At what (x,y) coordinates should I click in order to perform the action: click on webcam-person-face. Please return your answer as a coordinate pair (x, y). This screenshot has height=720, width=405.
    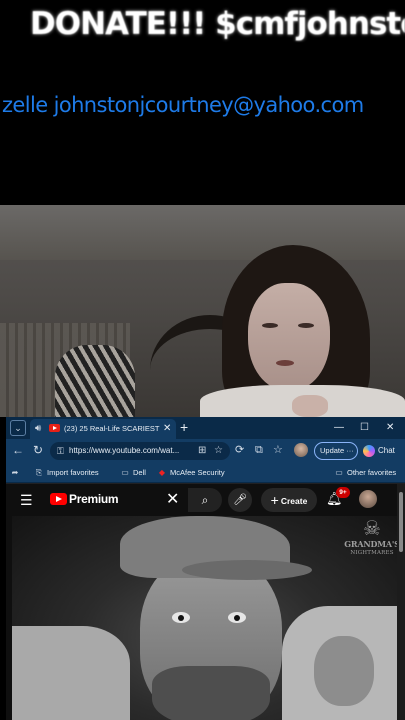
    Looking at the image, I should click on (289, 337).